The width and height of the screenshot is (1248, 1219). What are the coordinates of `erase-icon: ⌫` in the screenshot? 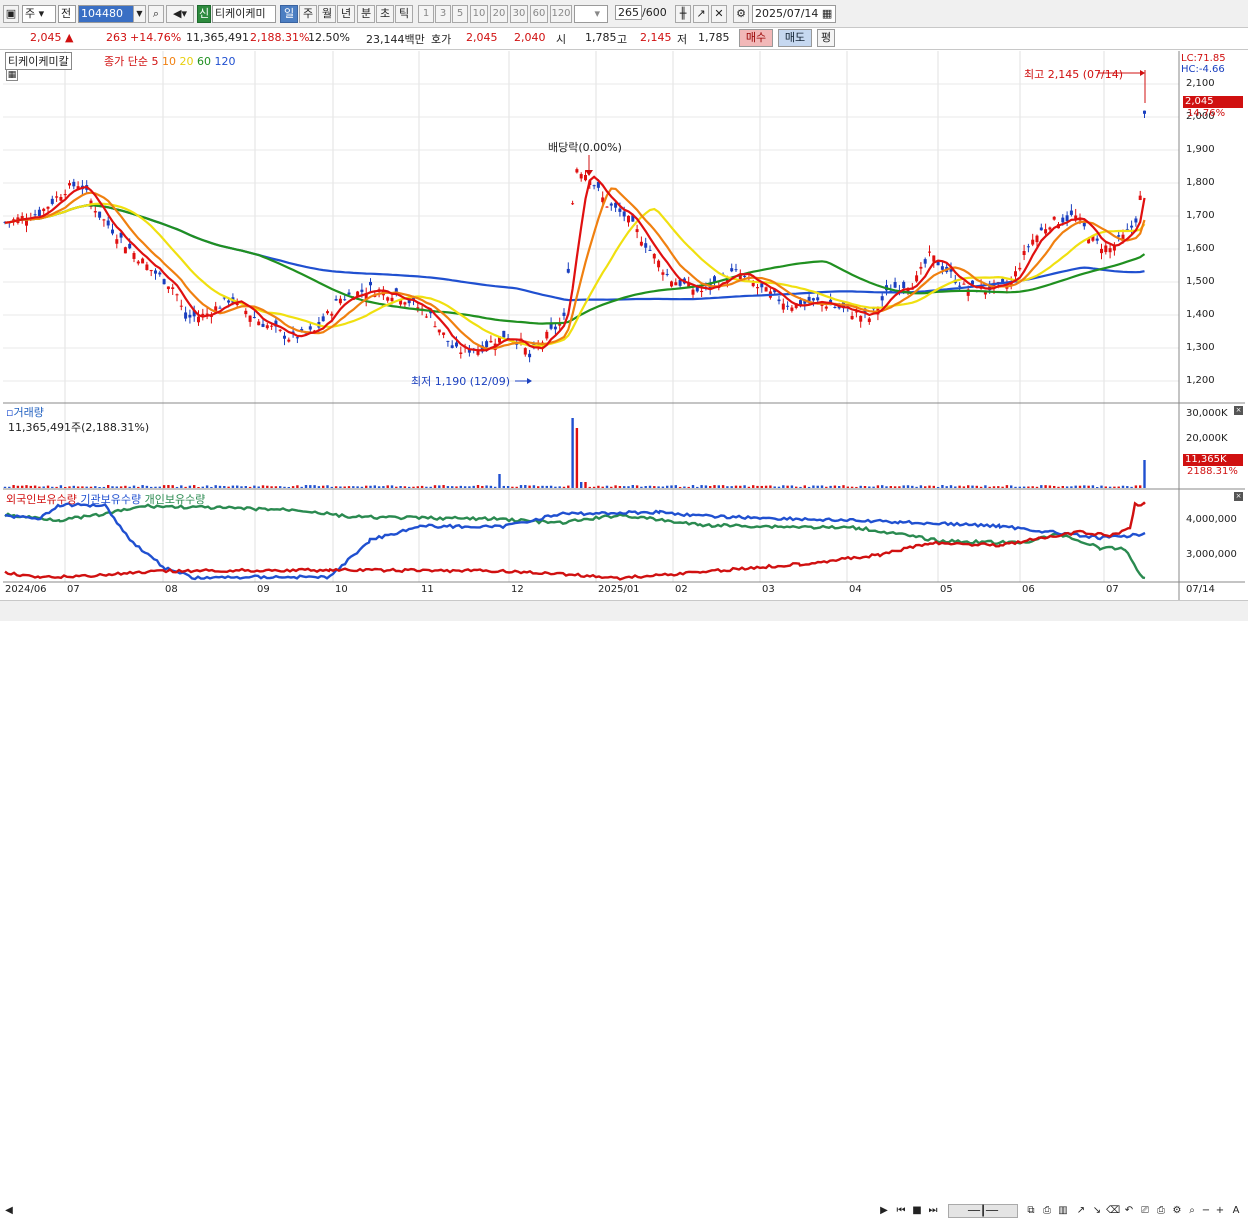 It's located at (1113, 1211).